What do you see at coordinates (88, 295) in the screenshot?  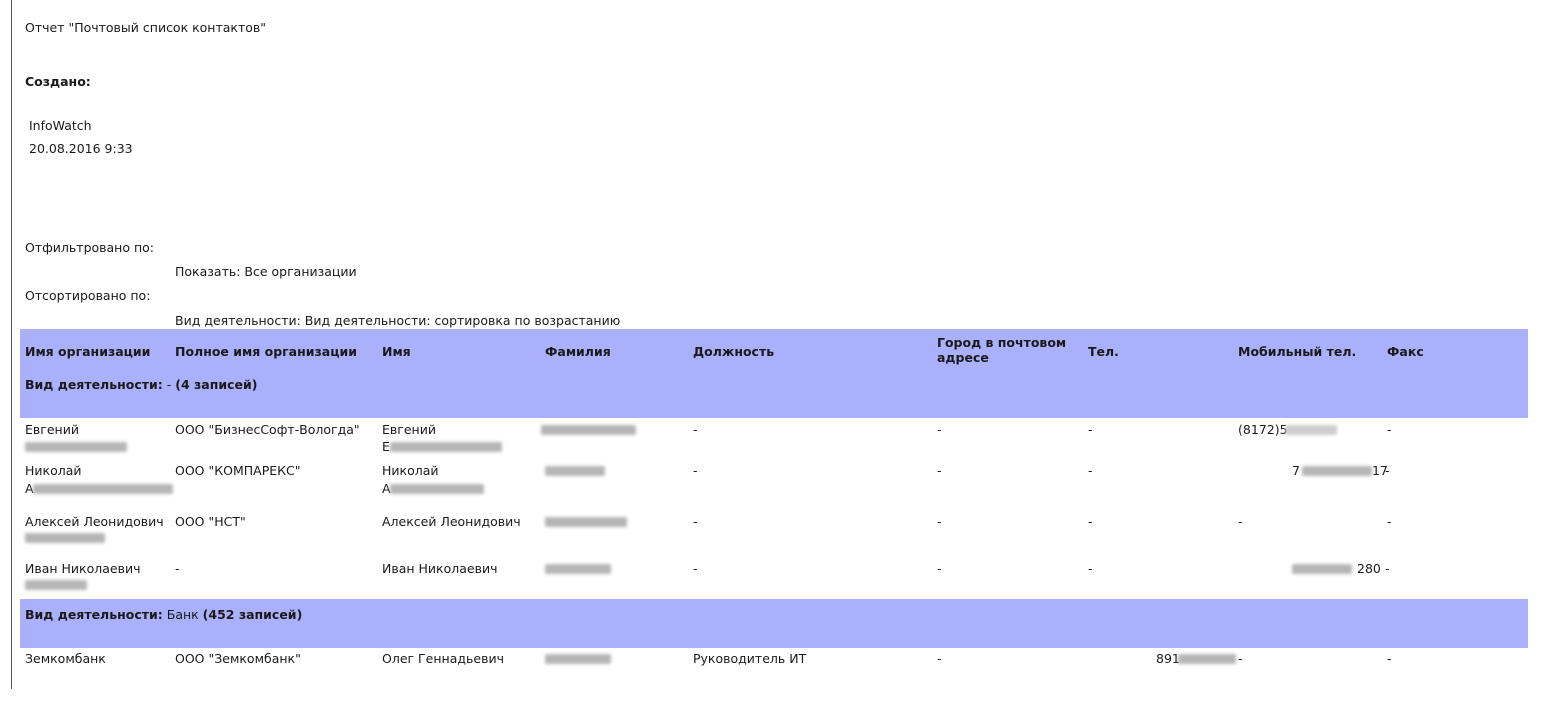 I see `sorted-label: Отсортировано по:` at bounding box center [88, 295].